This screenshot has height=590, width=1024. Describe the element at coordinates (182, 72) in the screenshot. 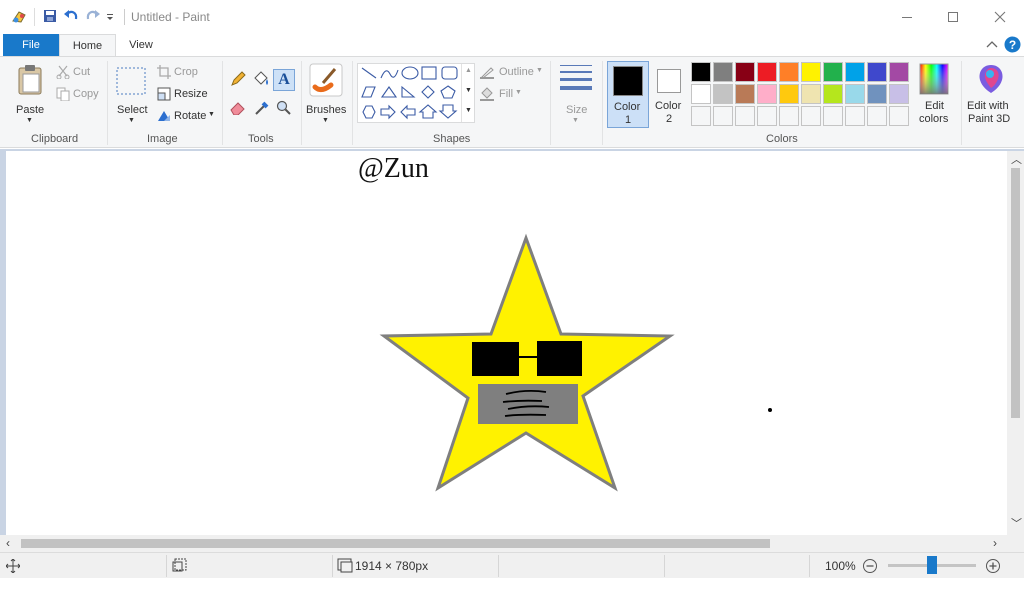

I see `crop-button: Crop` at that location.